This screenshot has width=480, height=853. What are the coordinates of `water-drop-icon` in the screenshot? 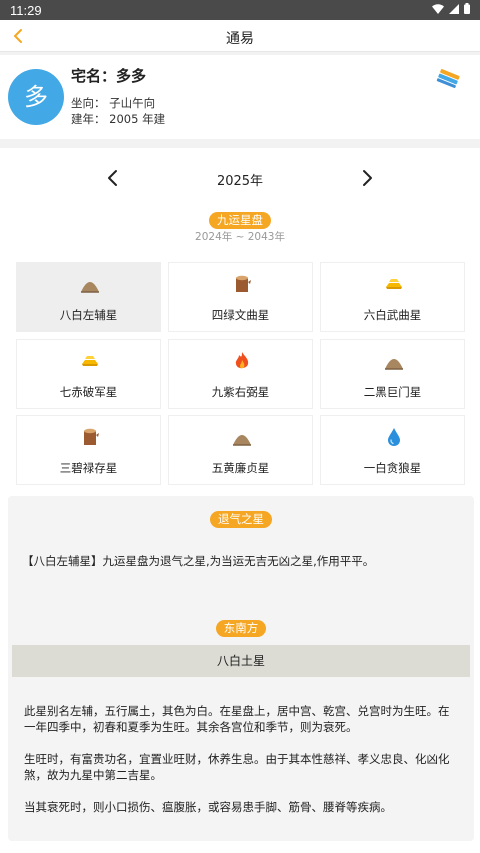 It's located at (394, 437).